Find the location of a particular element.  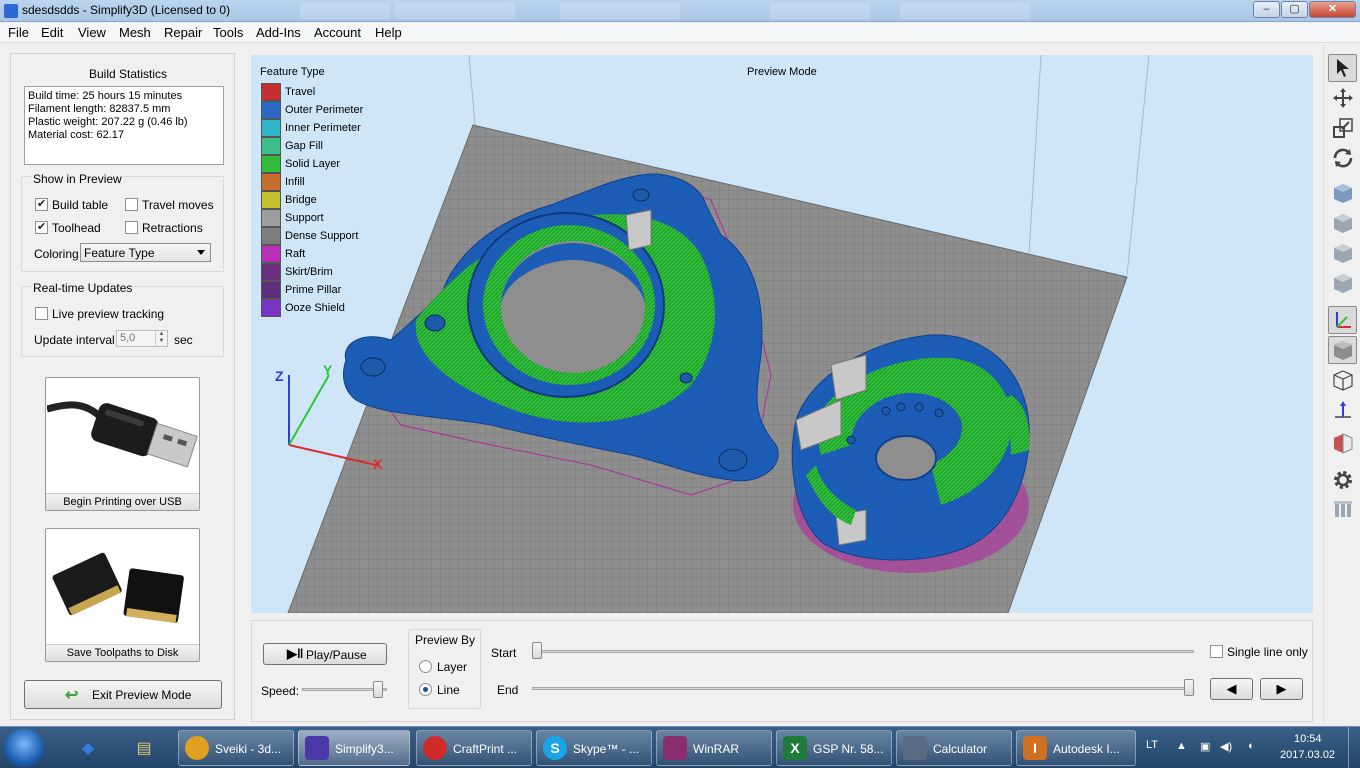

menu-file: File is located at coordinates (18, 32).